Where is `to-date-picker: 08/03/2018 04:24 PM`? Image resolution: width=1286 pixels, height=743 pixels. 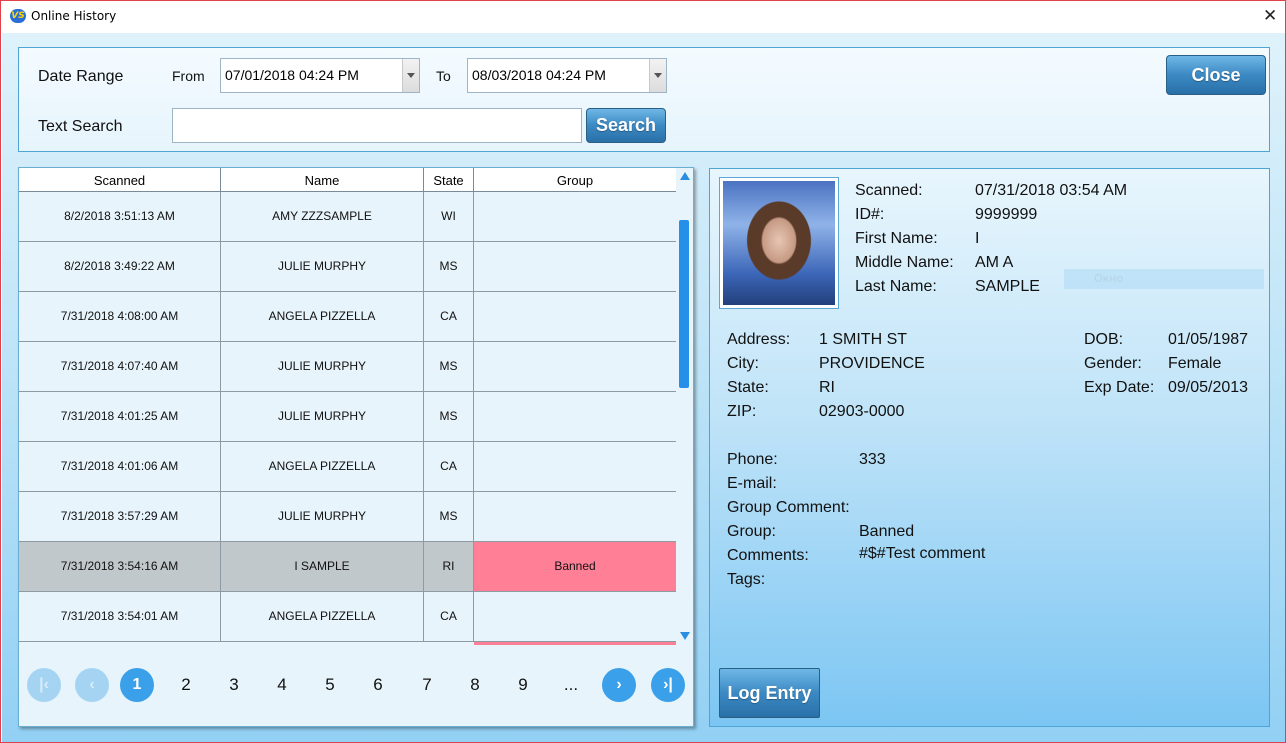
to-date-picker: 08/03/2018 04:24 PM is located at coordinates (567, 75).